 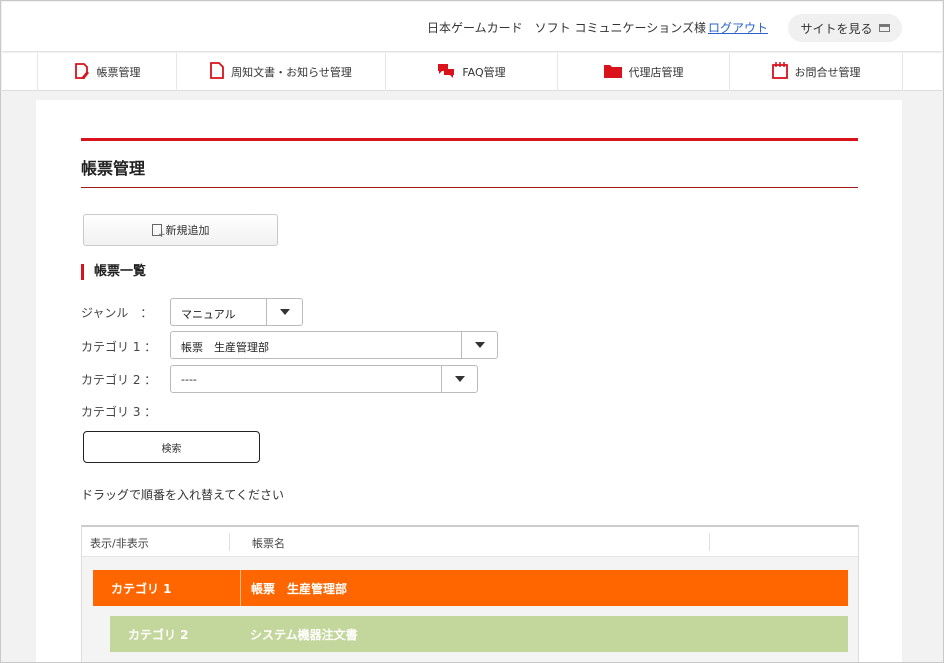 What do you see at coordinates (119, 543) in the screenshot?
I see `header-visibility: 表示/非表示` at bounding box center [119, 543].